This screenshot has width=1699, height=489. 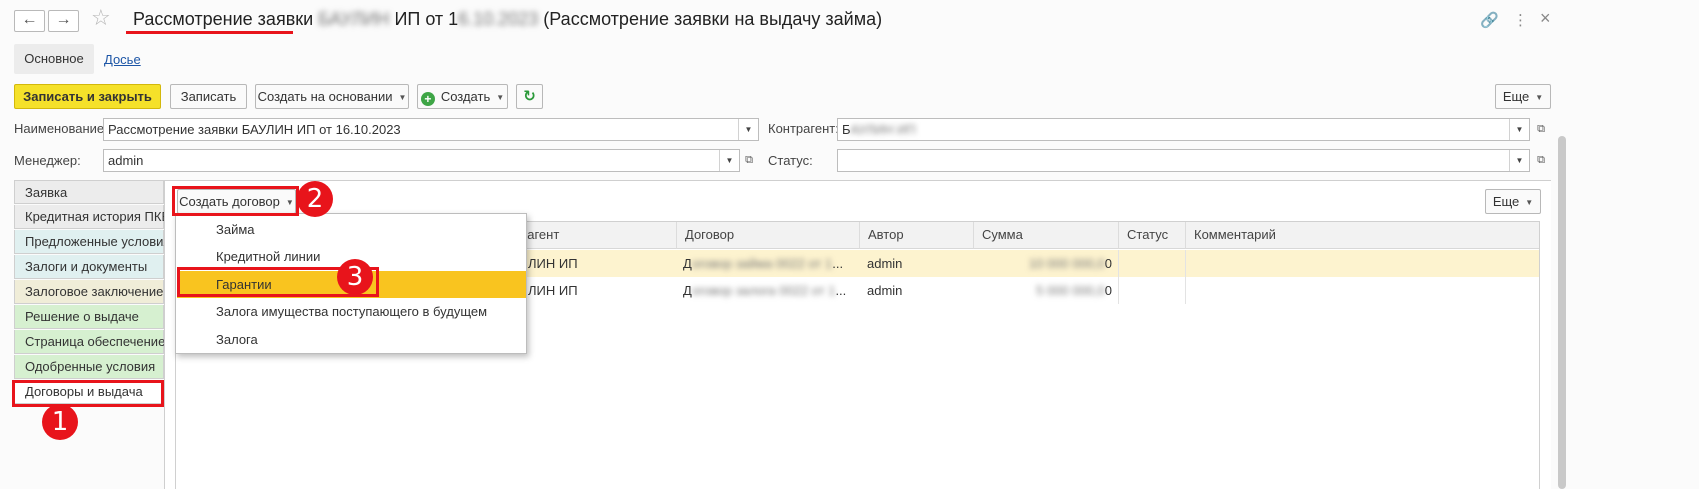 What do you see at coordinates (92, 242) in the screenshot?
I see `left-tab-proposed-terms: Предложенные условия` at bounding box center [92, 242].